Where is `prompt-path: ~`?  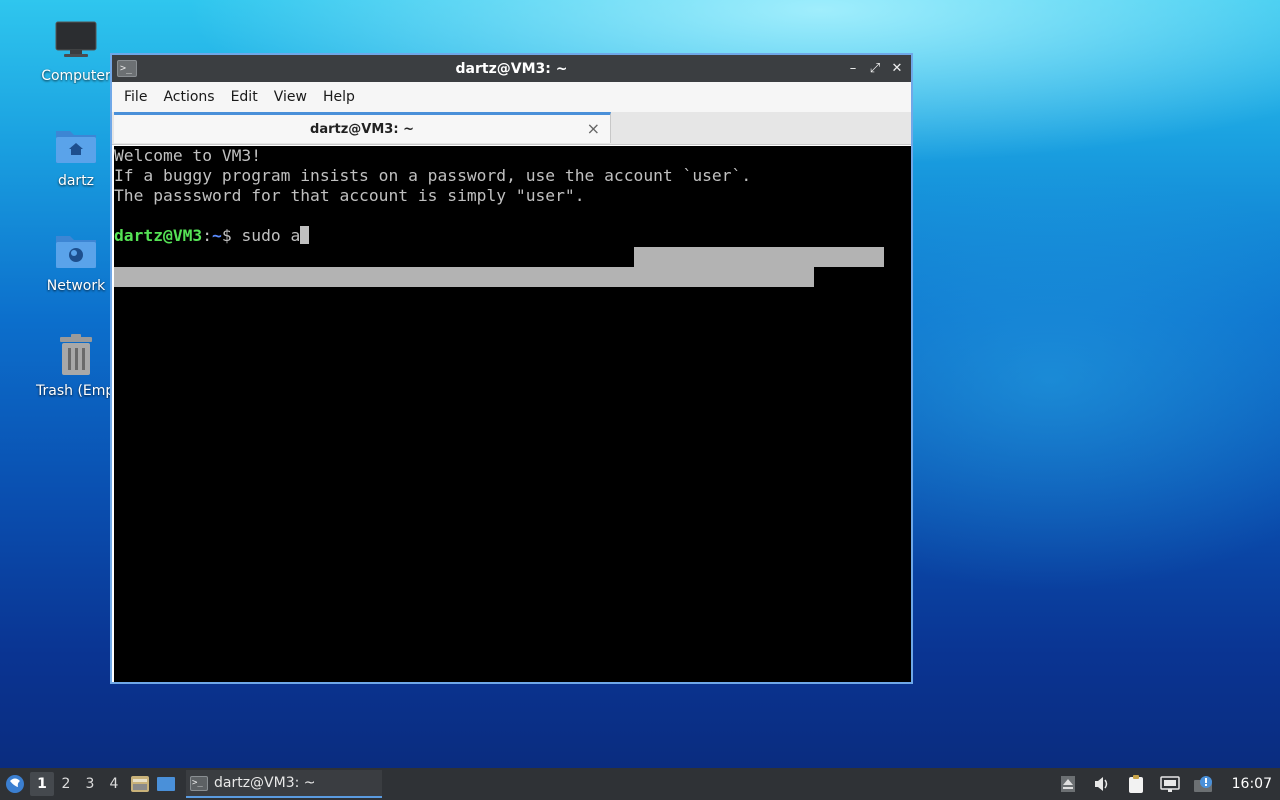 prompt-path: ~ is located at coordinates (217, 235).